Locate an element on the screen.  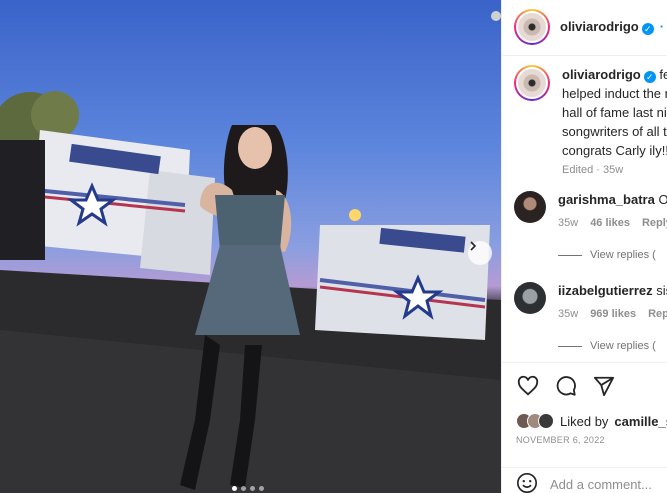
comment-bubble-icon is located at coordinates (566, 388).